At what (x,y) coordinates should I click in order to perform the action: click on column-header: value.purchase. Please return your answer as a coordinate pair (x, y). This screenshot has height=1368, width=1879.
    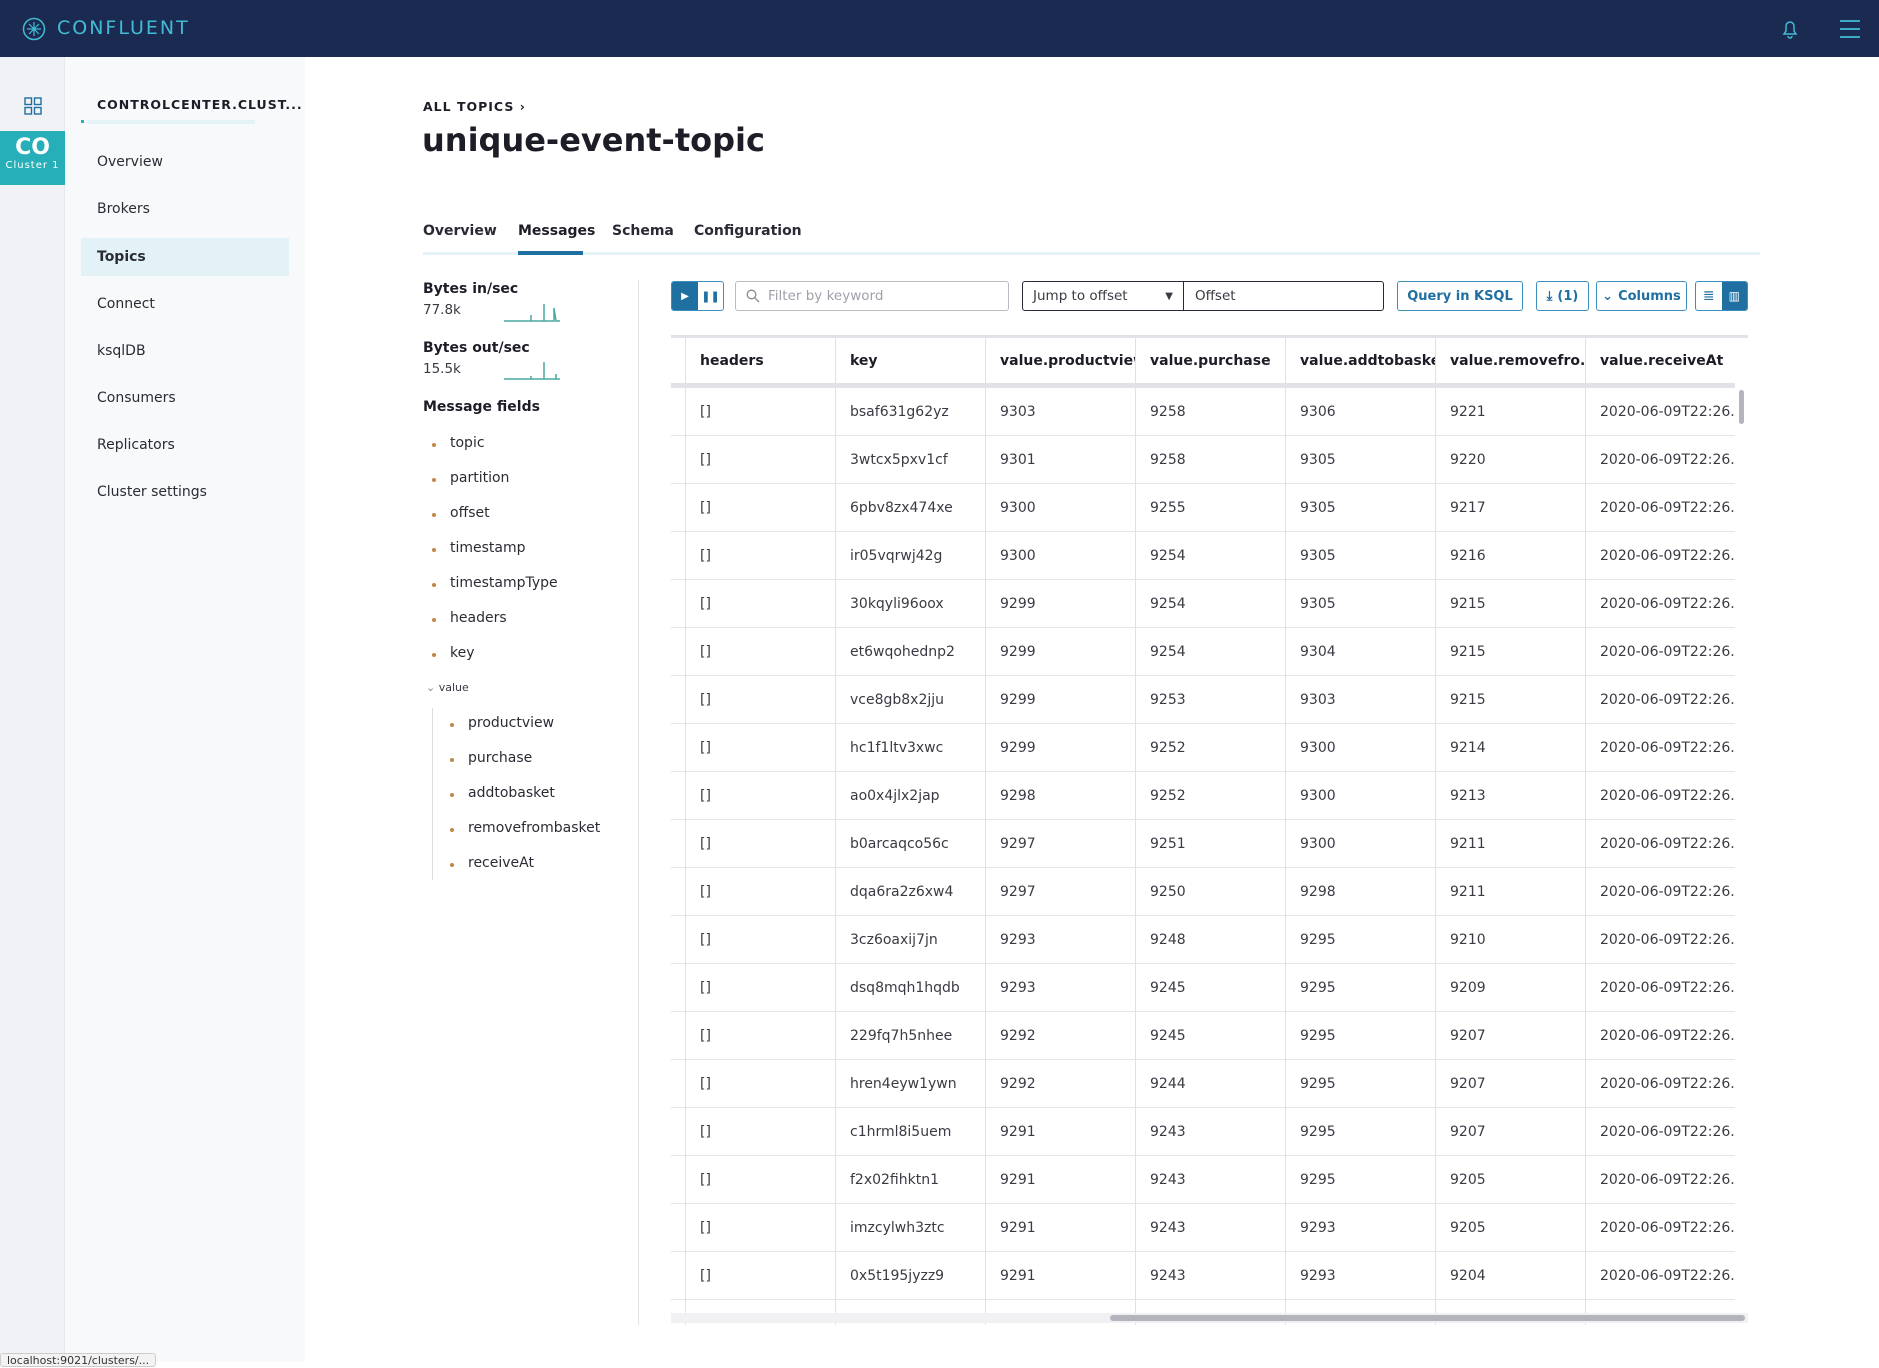
    Looking at the image, I should click on (1210, 361).